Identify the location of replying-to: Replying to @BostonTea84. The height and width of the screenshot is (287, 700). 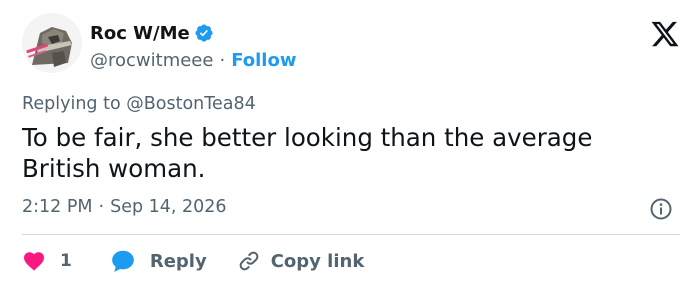
(139, 104).